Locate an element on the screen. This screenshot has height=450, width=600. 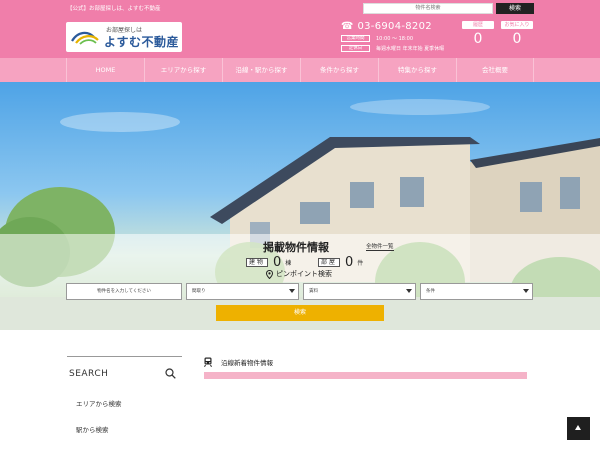
logo-name: よすむ不動産 is located at coordinates (142, 42).